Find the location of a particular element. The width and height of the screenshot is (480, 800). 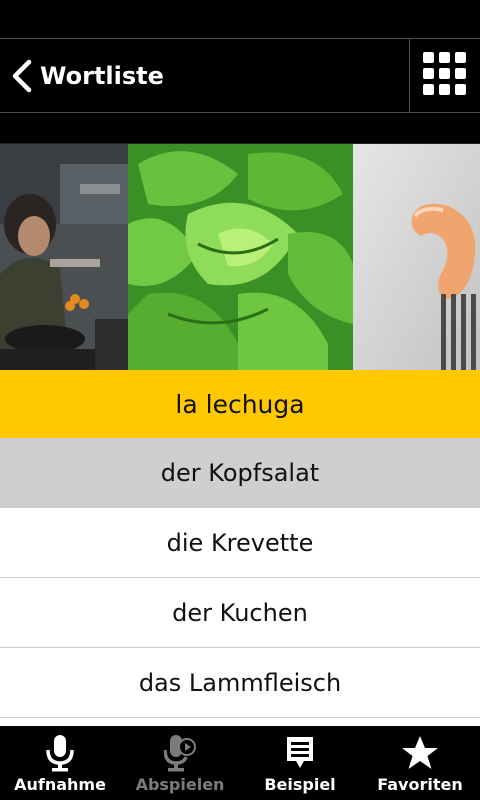

grid-icon is located at coordinates (445, 75).